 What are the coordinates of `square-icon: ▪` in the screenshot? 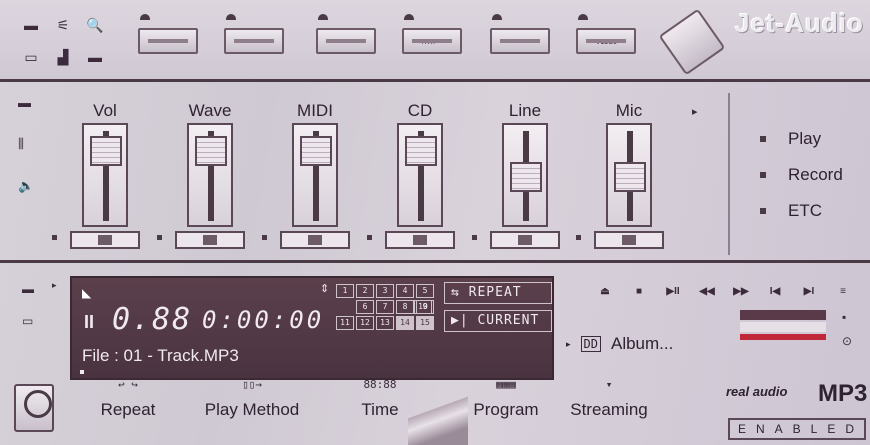 It's located at (847, 317).